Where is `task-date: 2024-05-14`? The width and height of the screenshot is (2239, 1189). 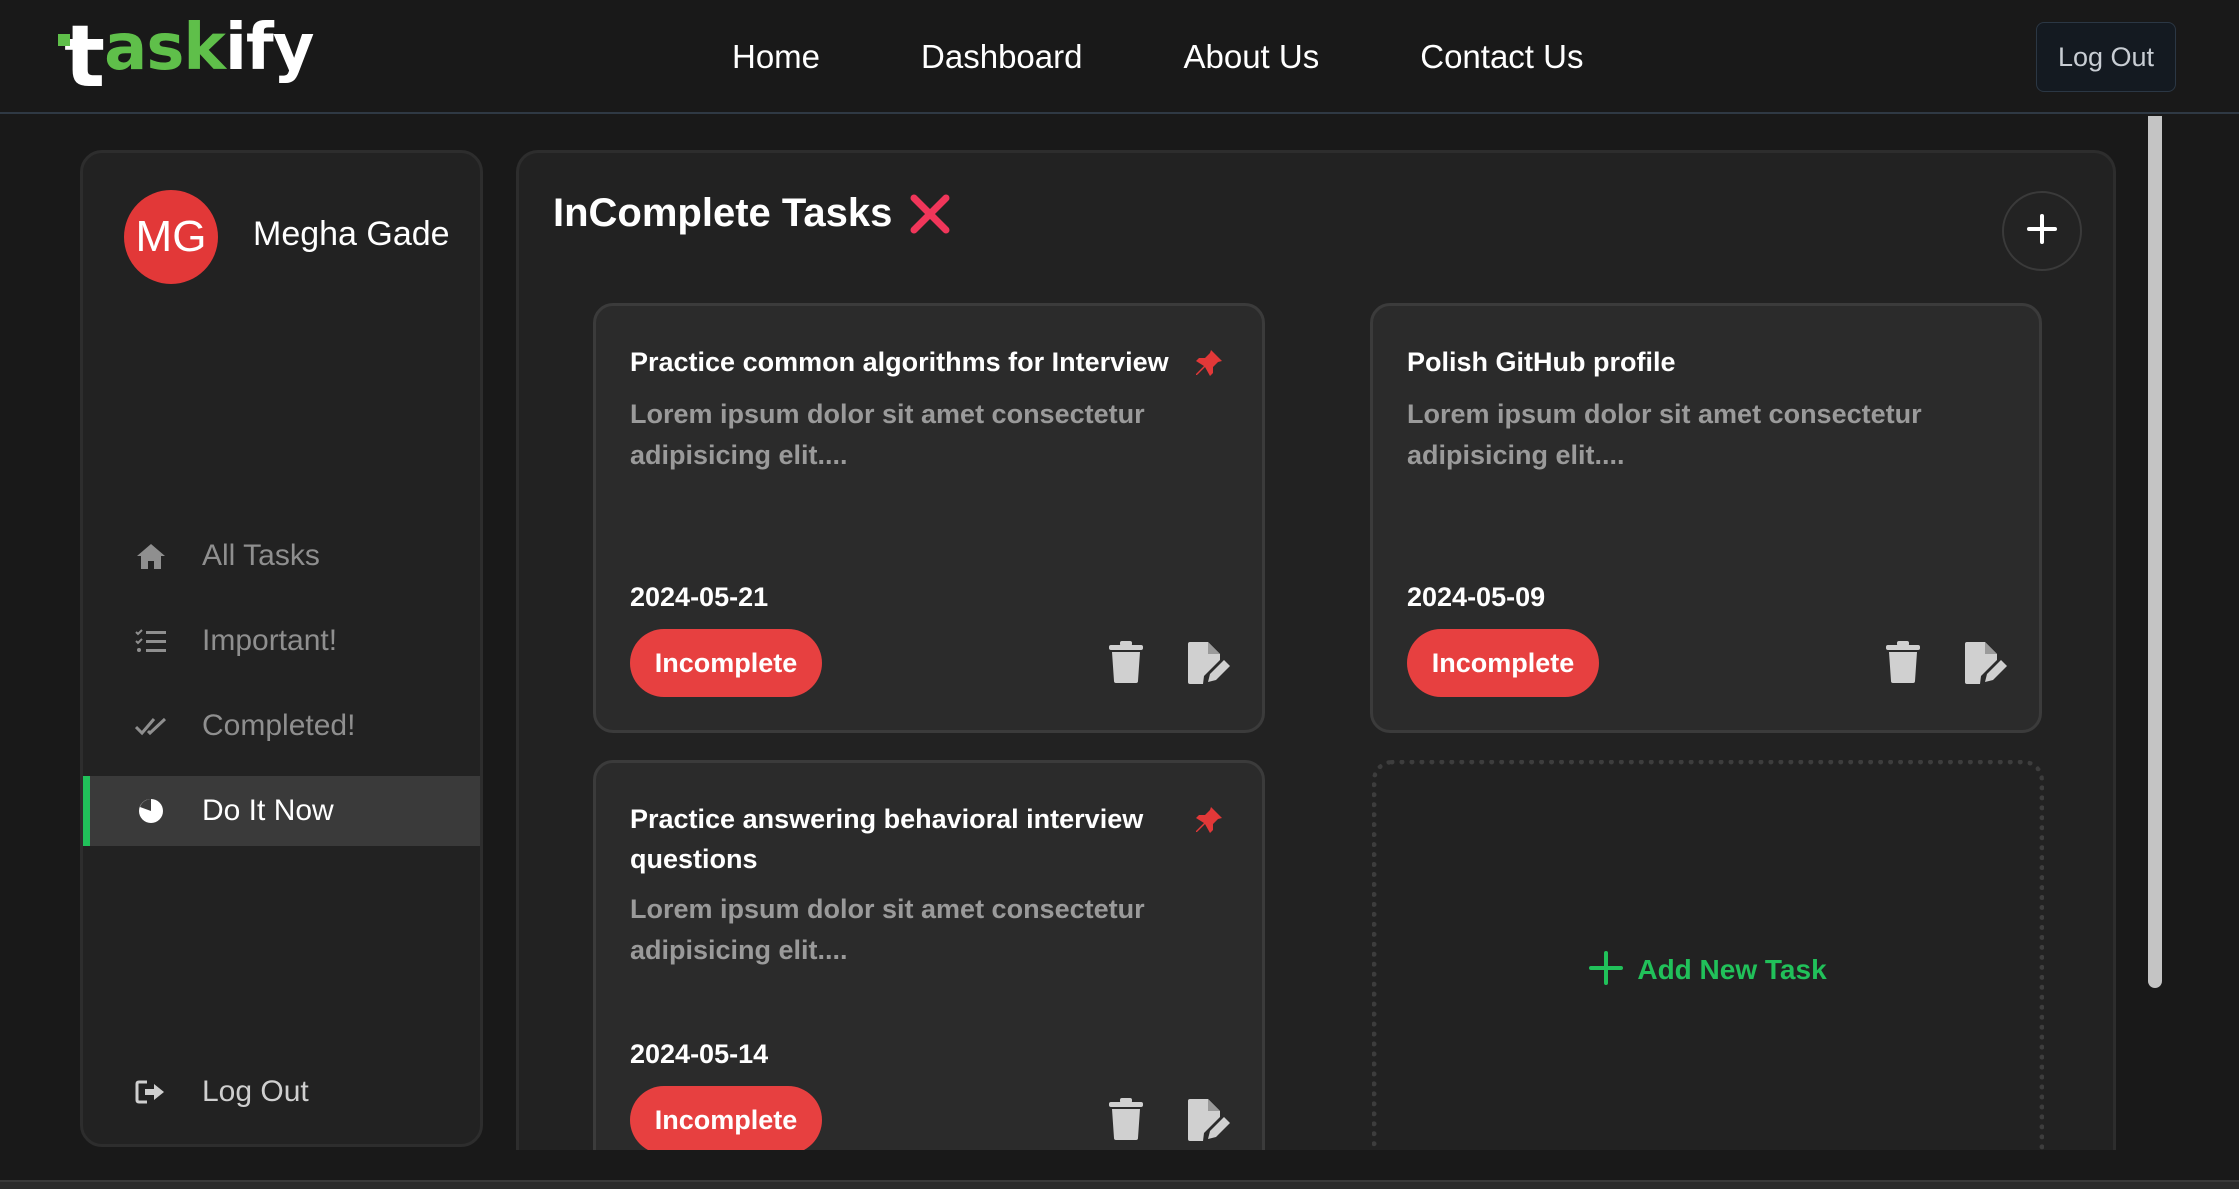
task-date: 2024-05-14 is located at coordinates (699, 1054).